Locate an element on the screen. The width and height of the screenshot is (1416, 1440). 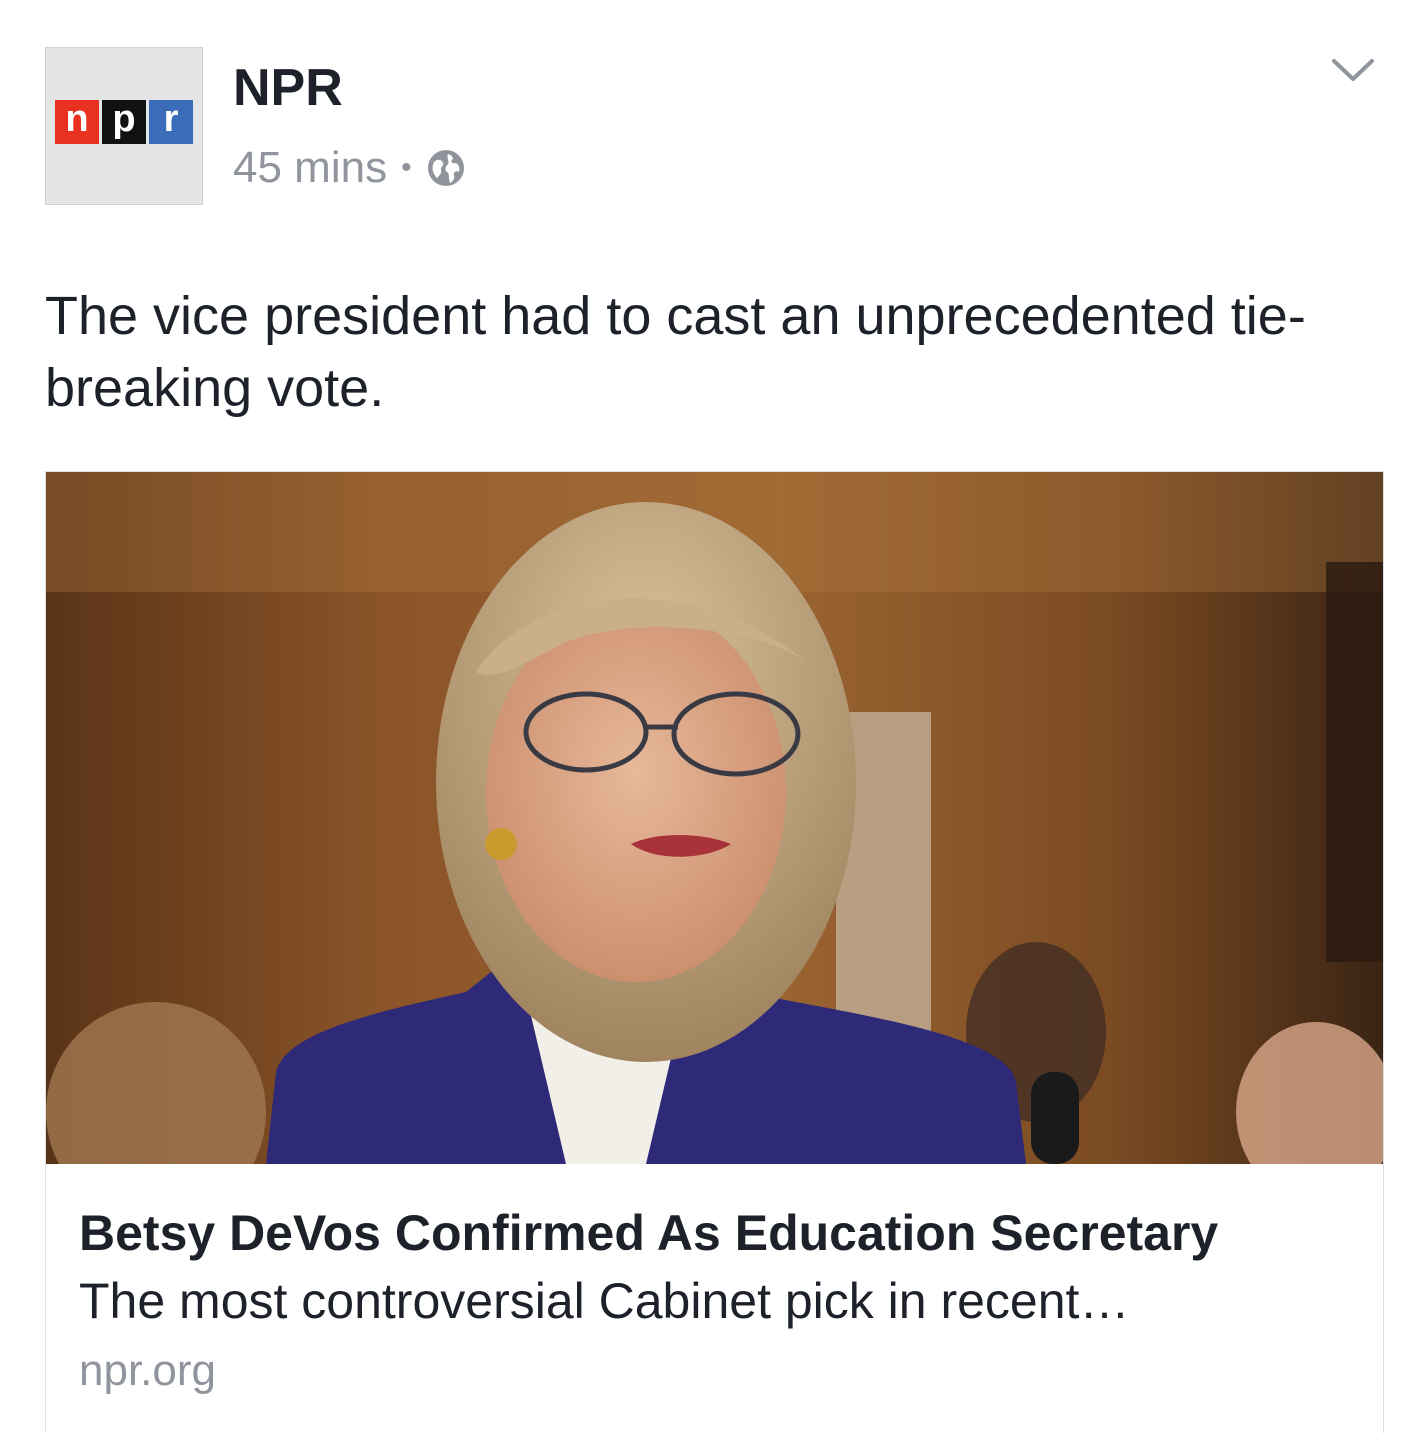
npr-logo: n p r is located at coordinates (124, 122).